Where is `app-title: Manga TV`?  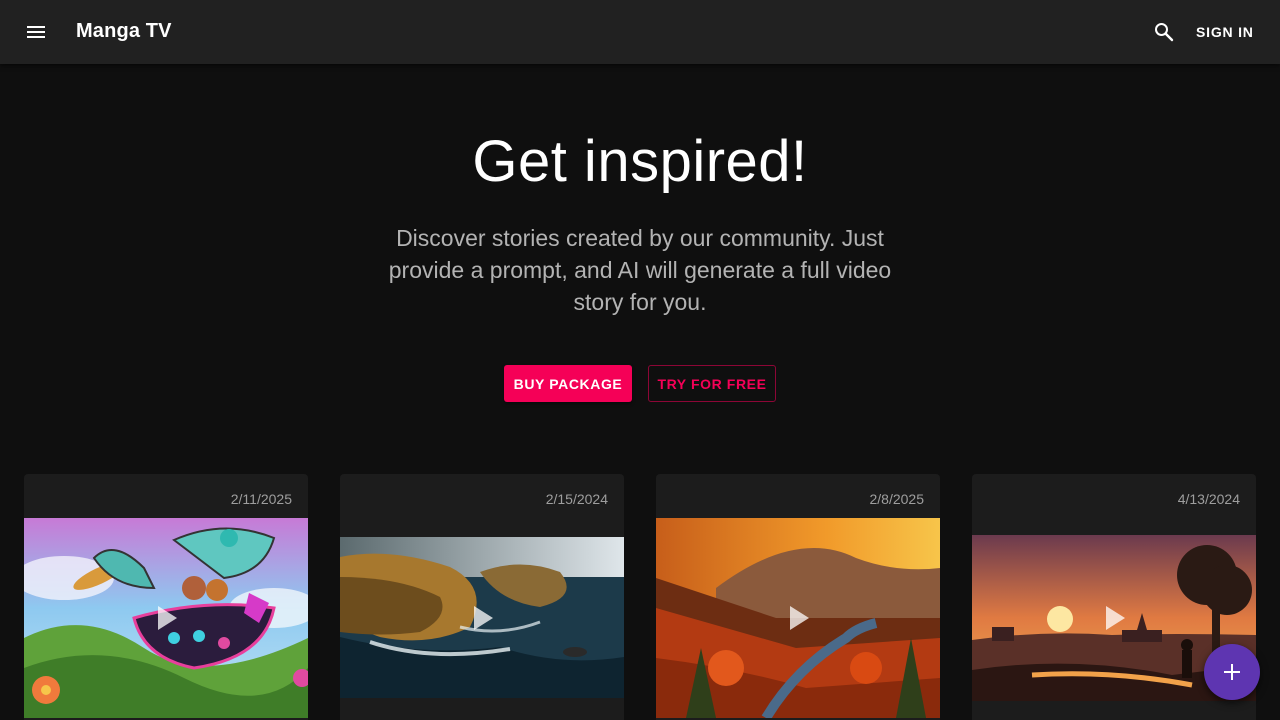 app-title: Manga TV is located at coordinates (124, 31).